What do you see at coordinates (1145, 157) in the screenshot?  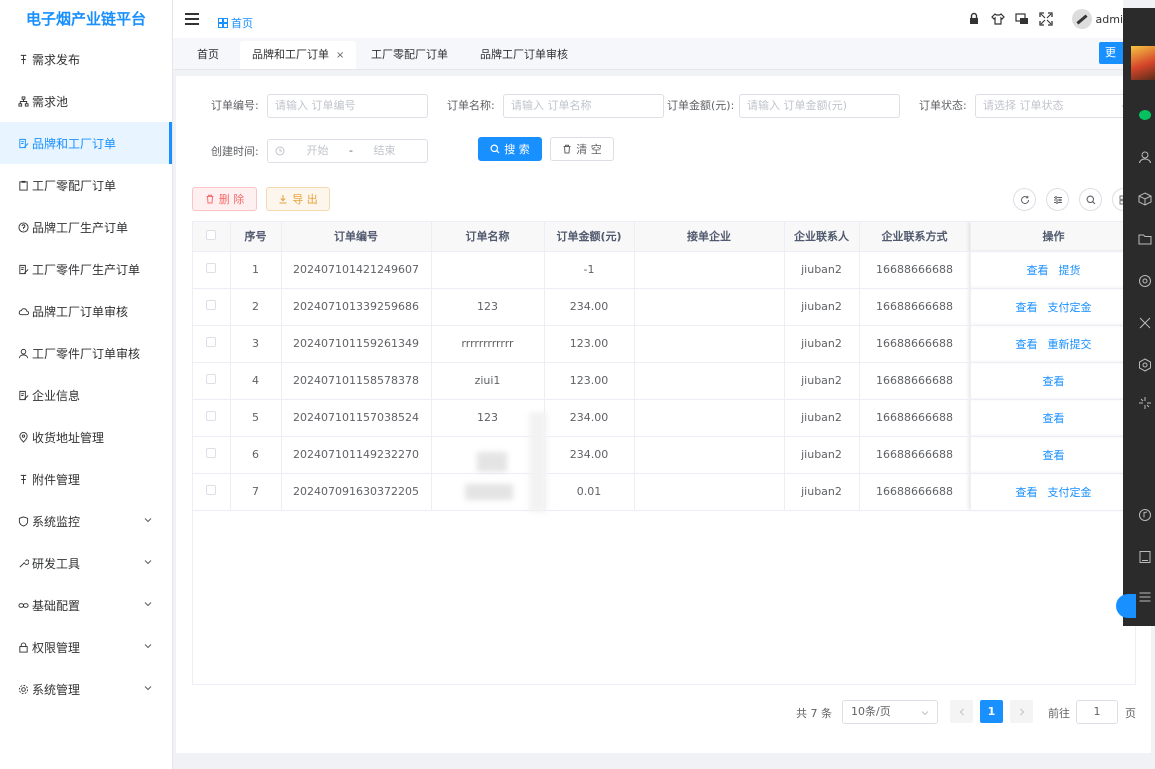 I see `user-icon` at bounding box center [1145, 157].